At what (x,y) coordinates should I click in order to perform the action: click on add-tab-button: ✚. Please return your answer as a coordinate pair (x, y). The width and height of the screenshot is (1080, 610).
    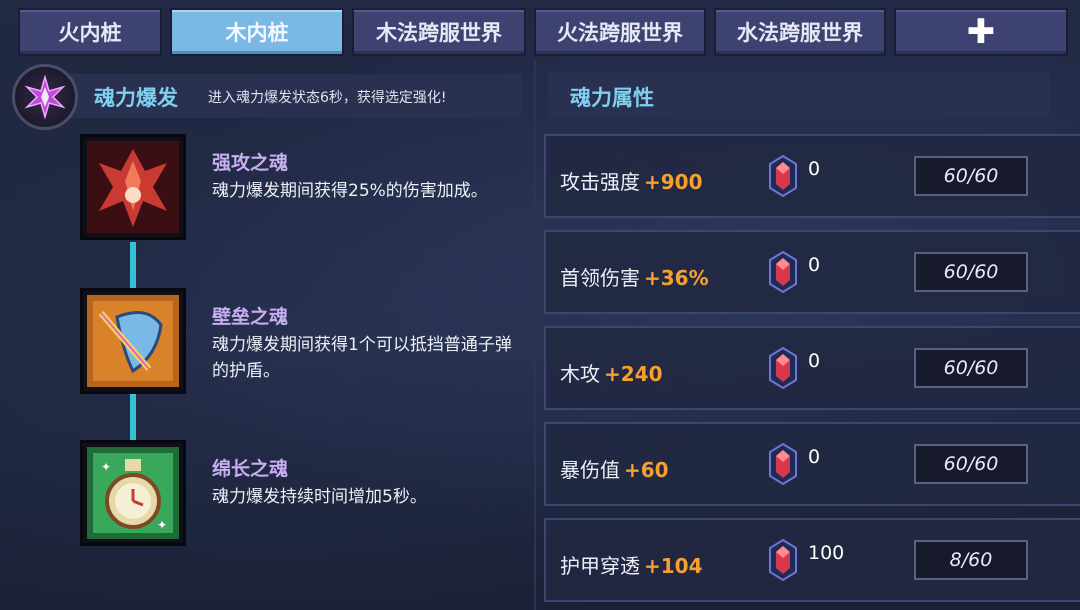
    Looking at the image, I should click on (981, 32).